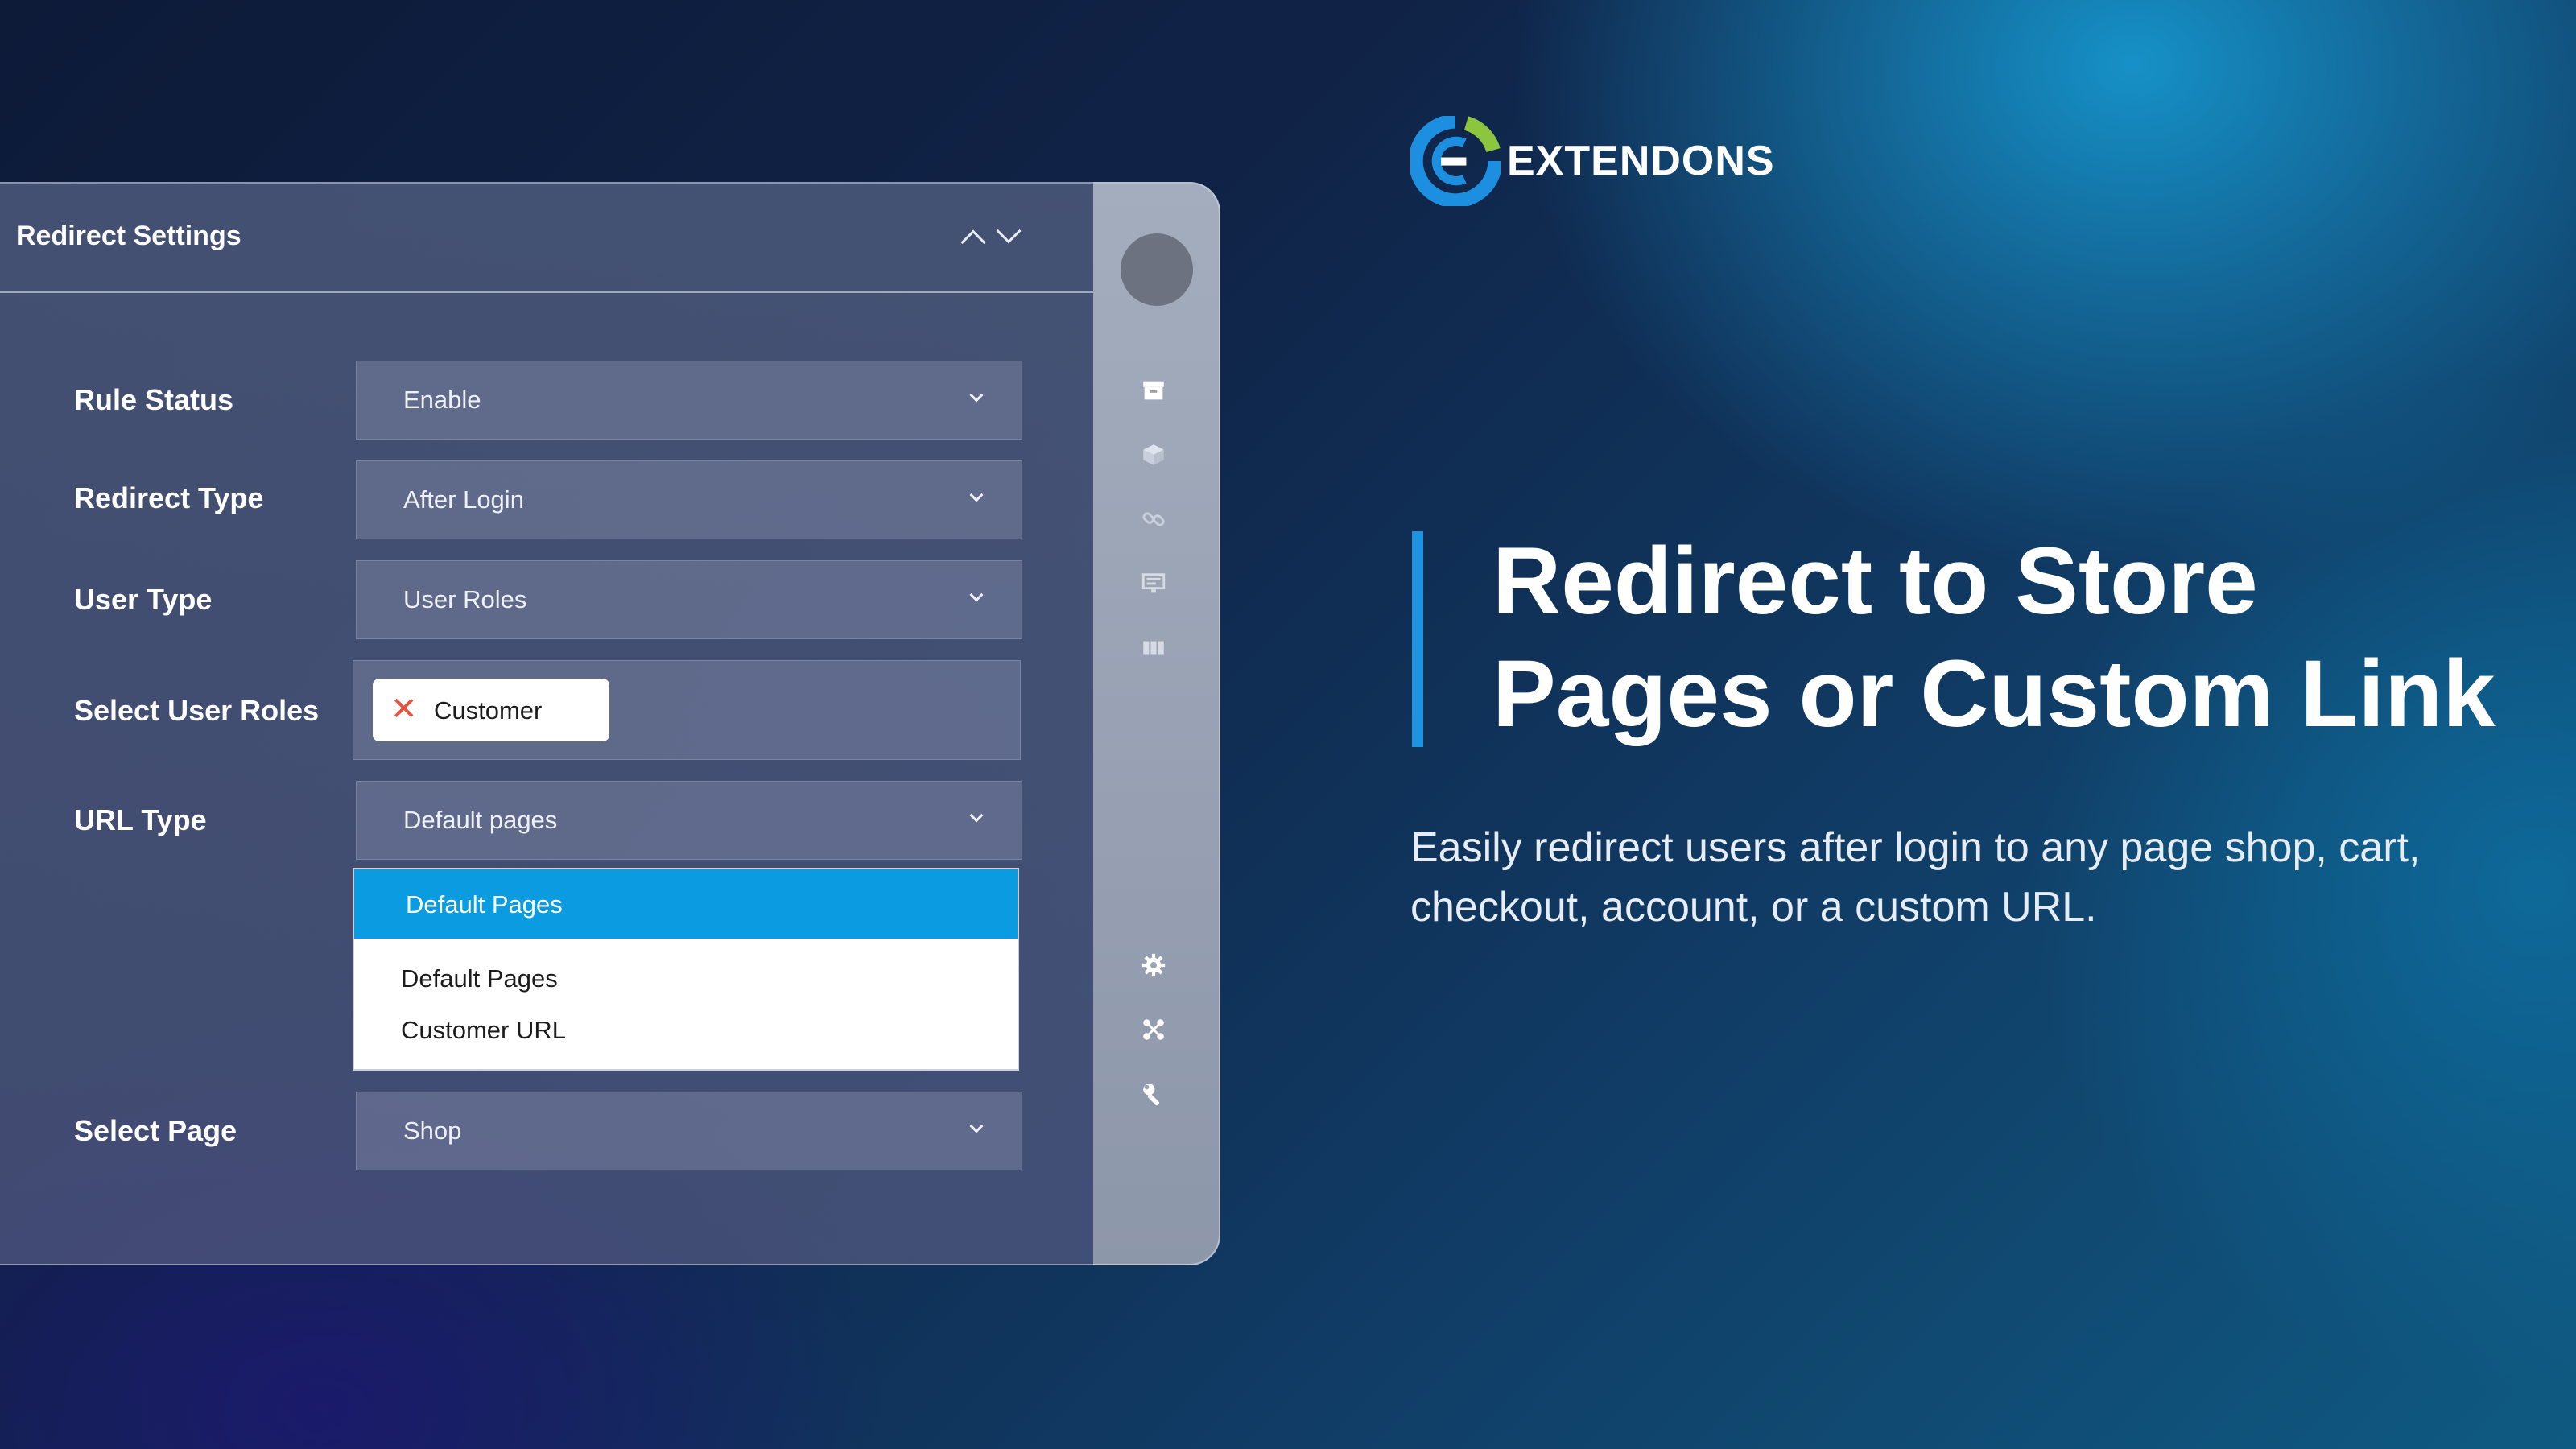  What do you see at coordinates (442, 400) in the screenshot?
I see `rule-status-value: Enable` at bounding box center [442, 400].